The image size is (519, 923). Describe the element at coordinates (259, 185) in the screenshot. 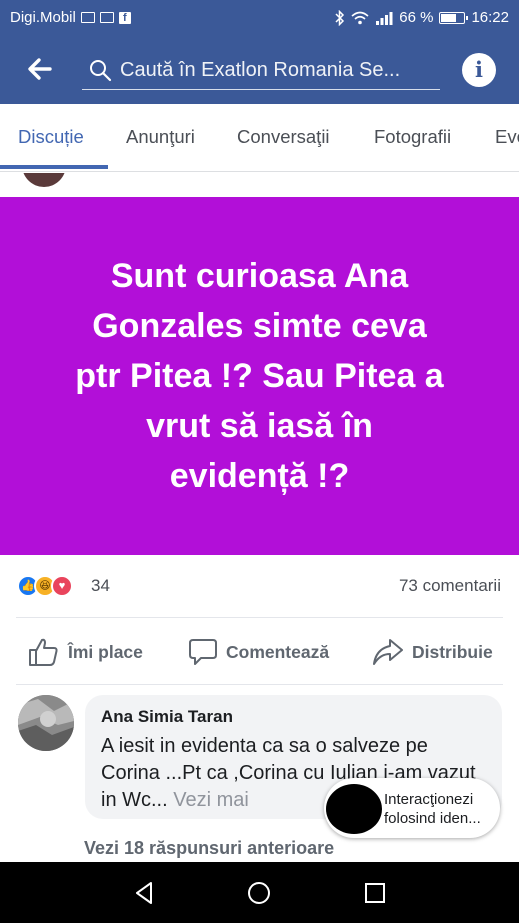

I see `previous-post-edge` at that location.